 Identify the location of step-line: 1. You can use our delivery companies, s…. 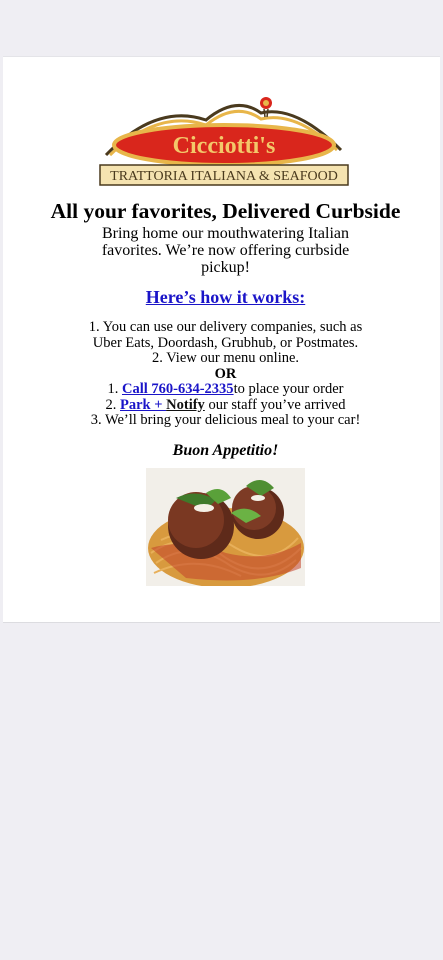
(225, 327).